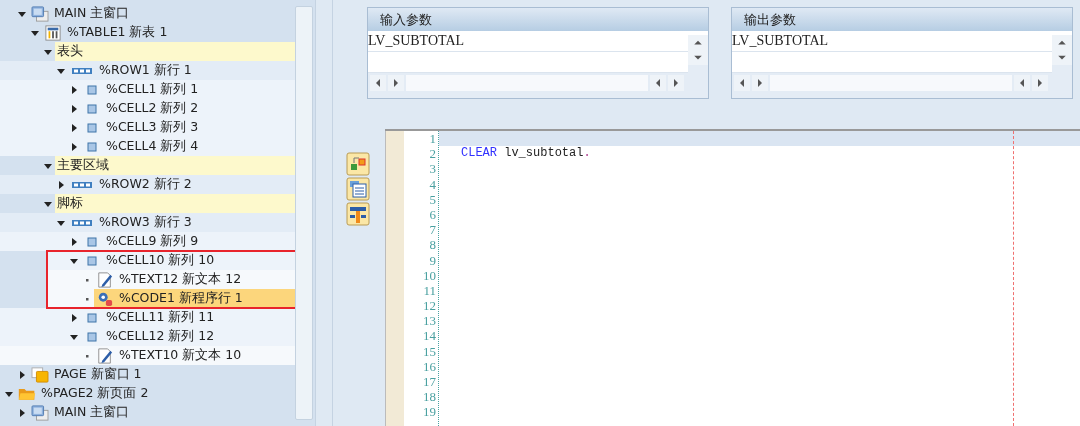 Image resolution: width=1080 pixels, height=426 pixels. What do you see at coordinates (83, 165) in the screenshot?
I see `tree-item-label: 主要区域` at bounding box center [83, 165].